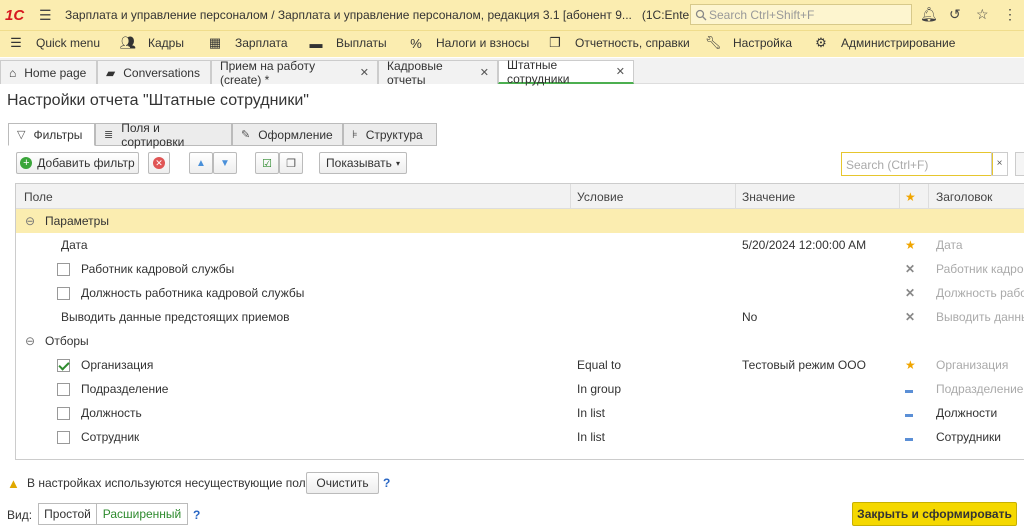 Image resolution: width=1024 pixels, height=531 pixels. I want to click on tab-shtatnye: Штатные сотрудники ✕, so click(566, 71).